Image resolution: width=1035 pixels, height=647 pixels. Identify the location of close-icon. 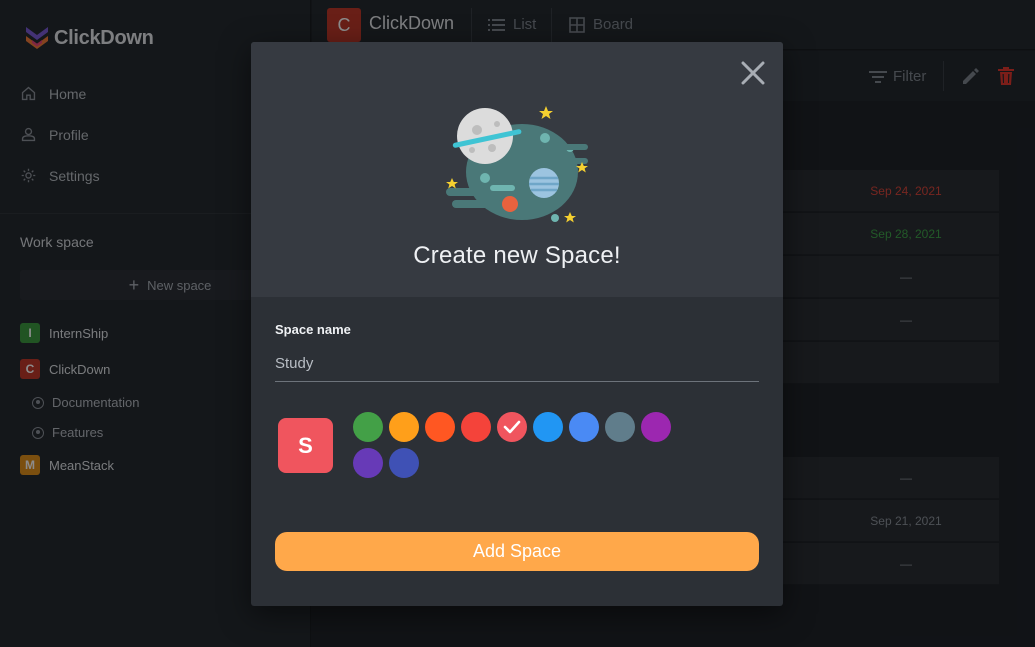
(753, 73).